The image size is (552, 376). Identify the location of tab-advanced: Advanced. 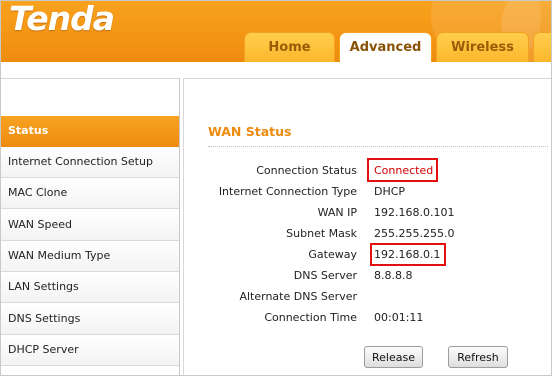
(385, 47).